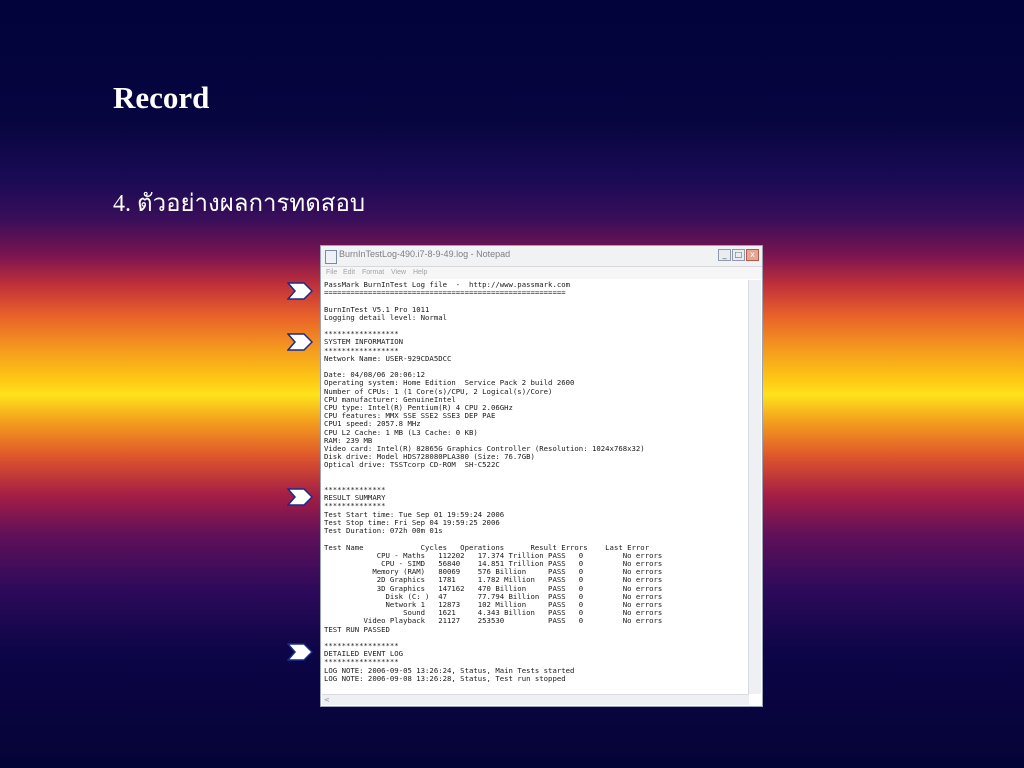 This screenshot has width=1024, height=768. What do you see at coordinates (420, 272) in the screenshot?
I see `menu-help: Help` at bounding box center [420, 272].